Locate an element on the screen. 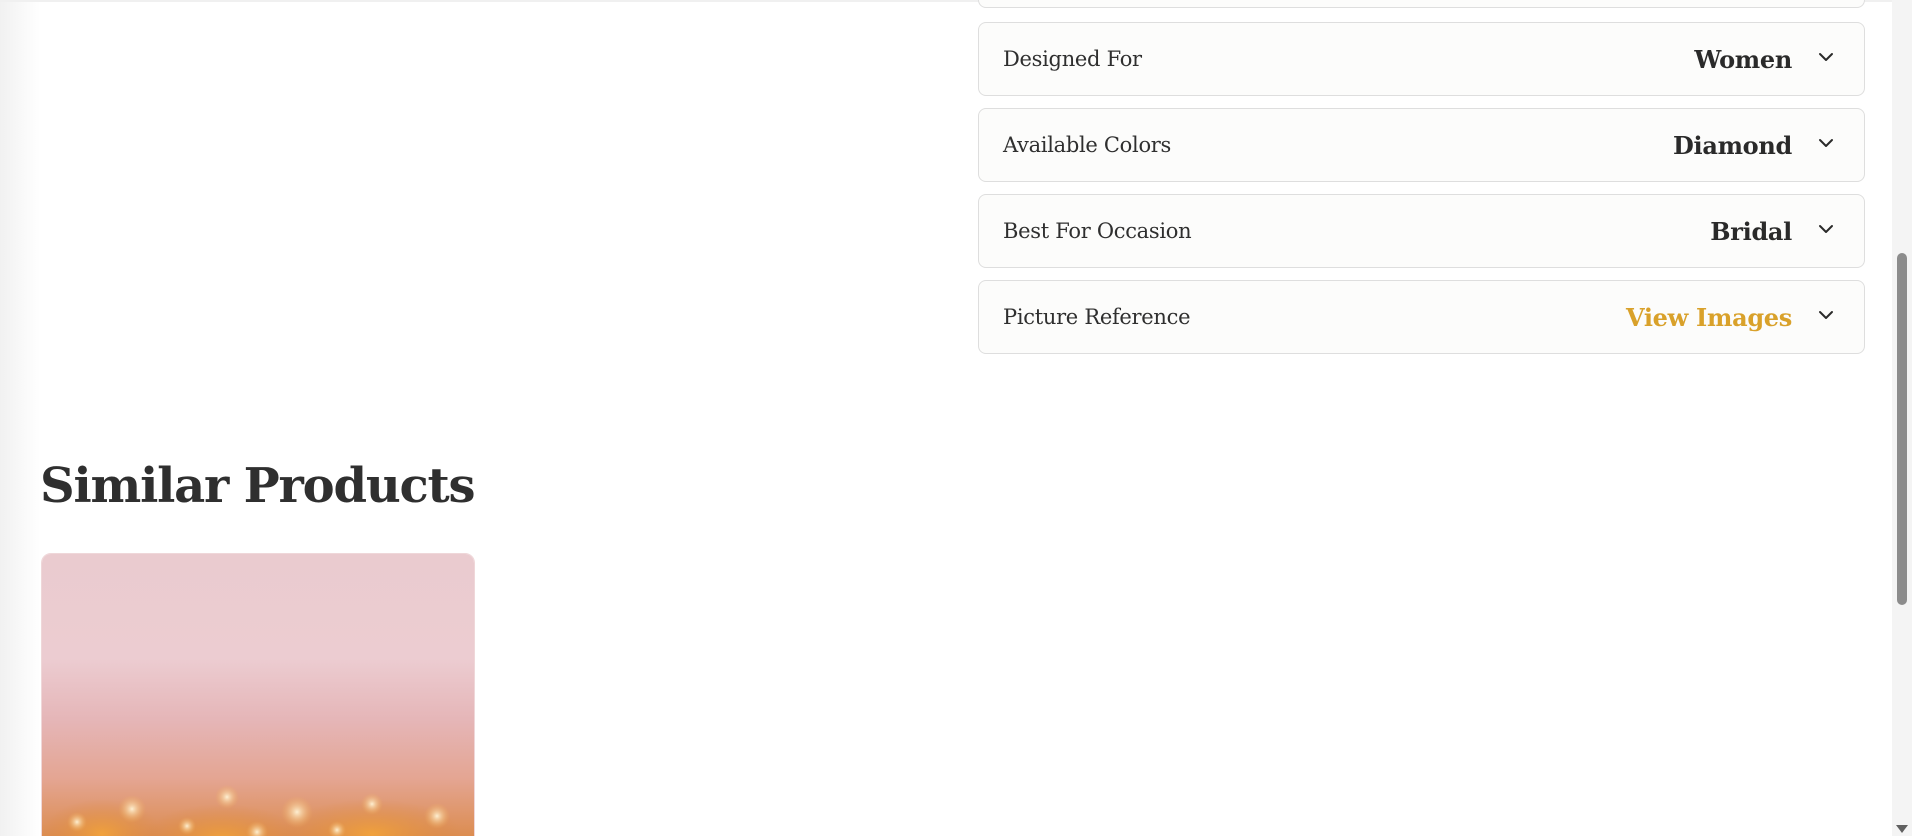 The width and height of the screenshot is (1912, 836). spec-label: Picture Reference is located at coordinates (1097, 317).